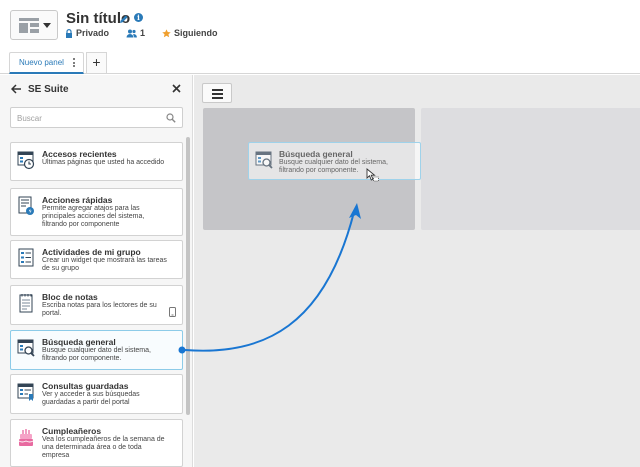 This screenshot has width=640, height=467. What do you see at coordinates (131, 33) in the screenshot?
I see `users-icon` at bounding box center [131, 33].